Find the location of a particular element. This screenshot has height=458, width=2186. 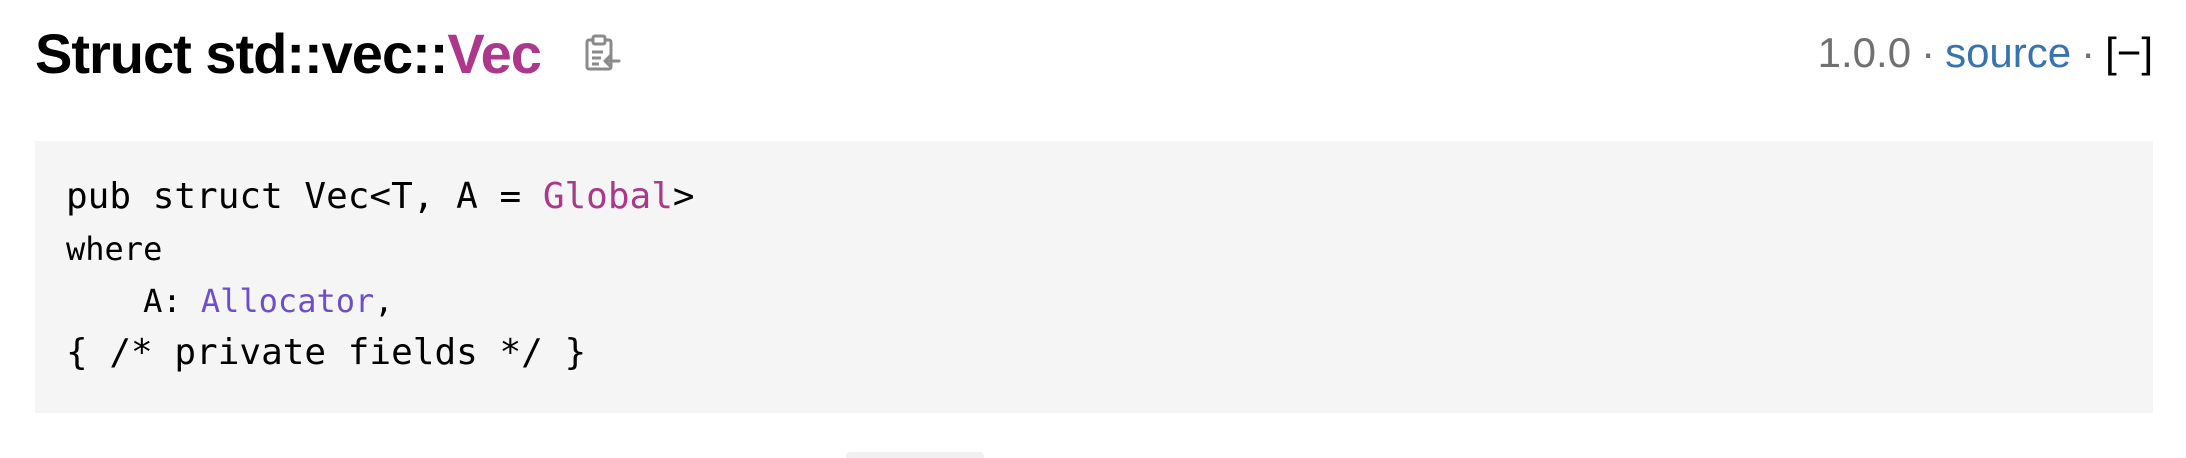

global-type-link: Global is located at coordinates (608, 196).